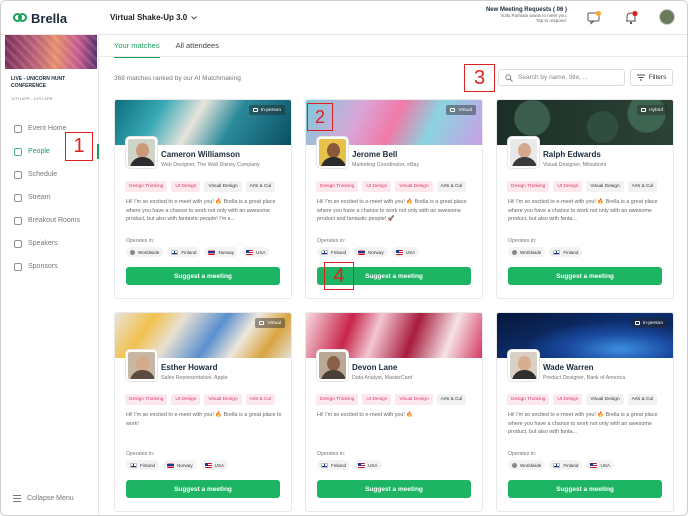 This screenshot has width=688, height=516. Describe the element at coordinates (32, 98) in the screenshot. I see `event-dates: 12TH APR - 14TH APR` at that location.